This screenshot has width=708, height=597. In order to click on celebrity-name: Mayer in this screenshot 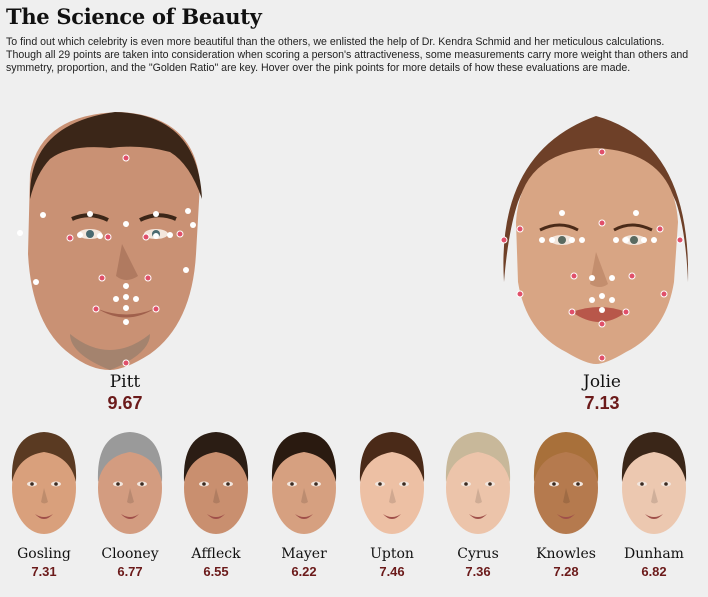, I will do `click(304, 554)`.